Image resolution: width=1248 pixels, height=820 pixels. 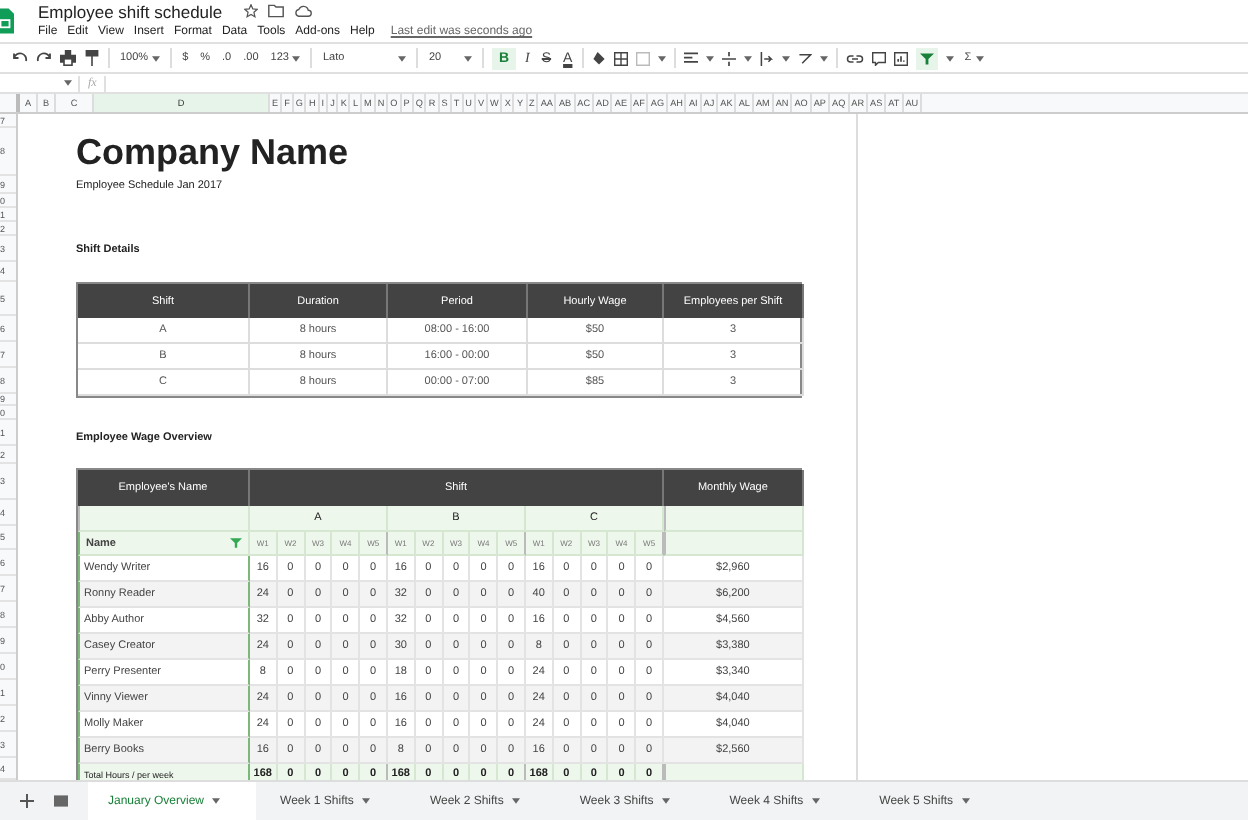 I want to click on filter-icon, so click(x=236, y=543).